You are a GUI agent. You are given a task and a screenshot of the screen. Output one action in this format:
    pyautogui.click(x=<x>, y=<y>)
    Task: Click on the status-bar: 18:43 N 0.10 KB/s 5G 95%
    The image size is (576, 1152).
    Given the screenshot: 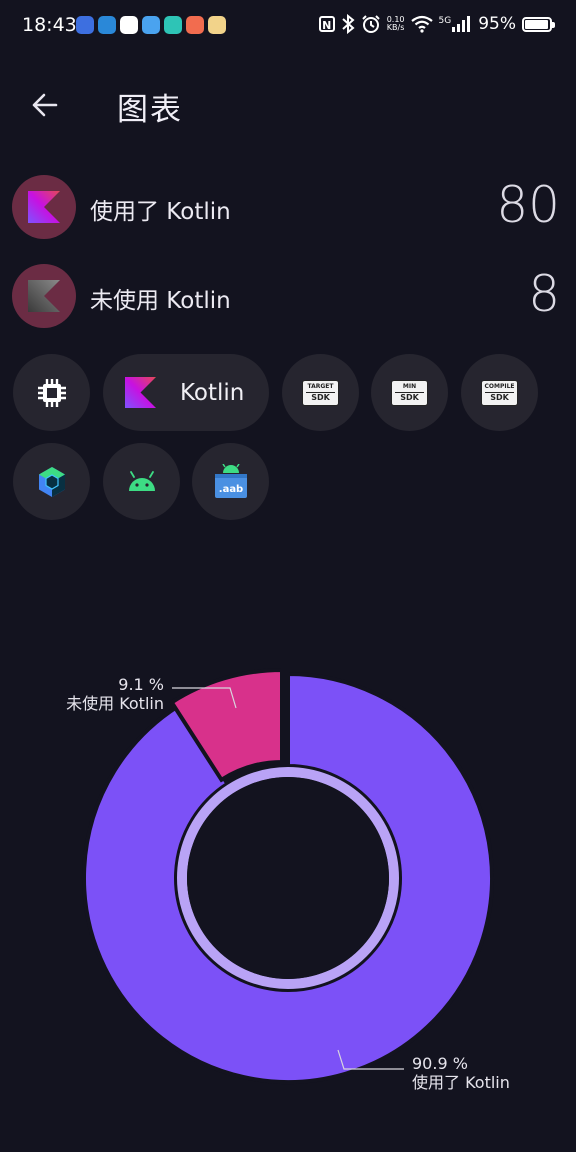 What is the action you would take?
    pyautogui.click(x=288, y=27)
    